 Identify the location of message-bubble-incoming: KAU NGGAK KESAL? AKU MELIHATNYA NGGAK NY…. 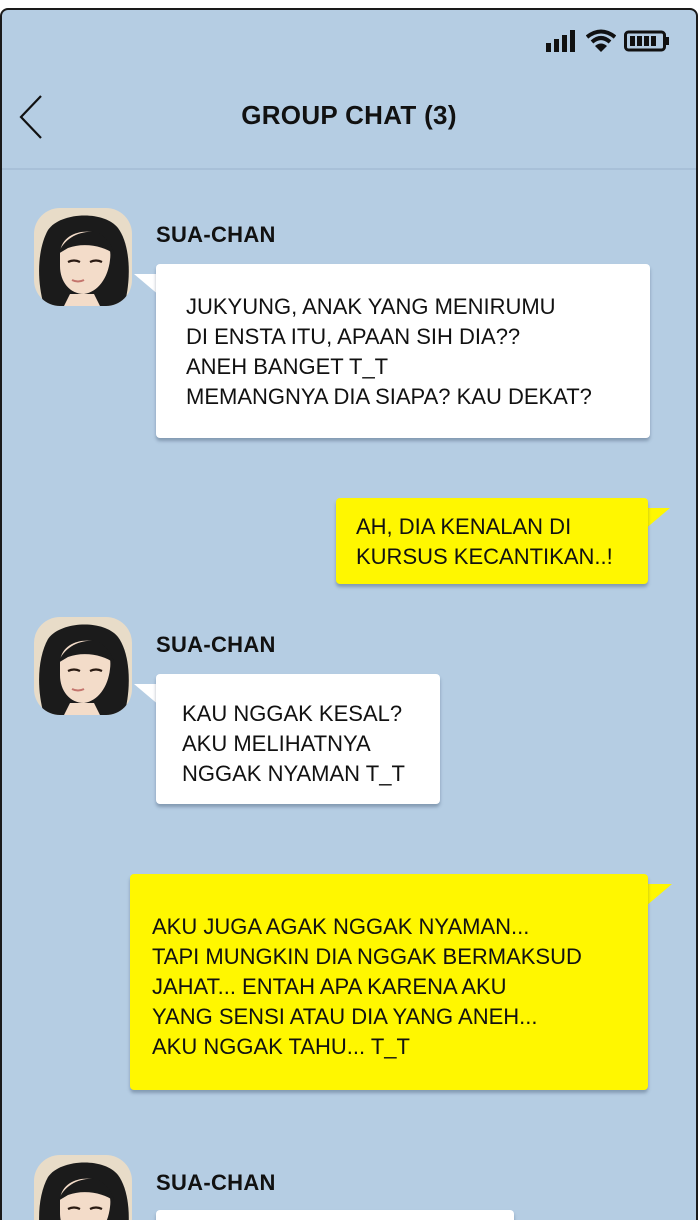
(298, 739).